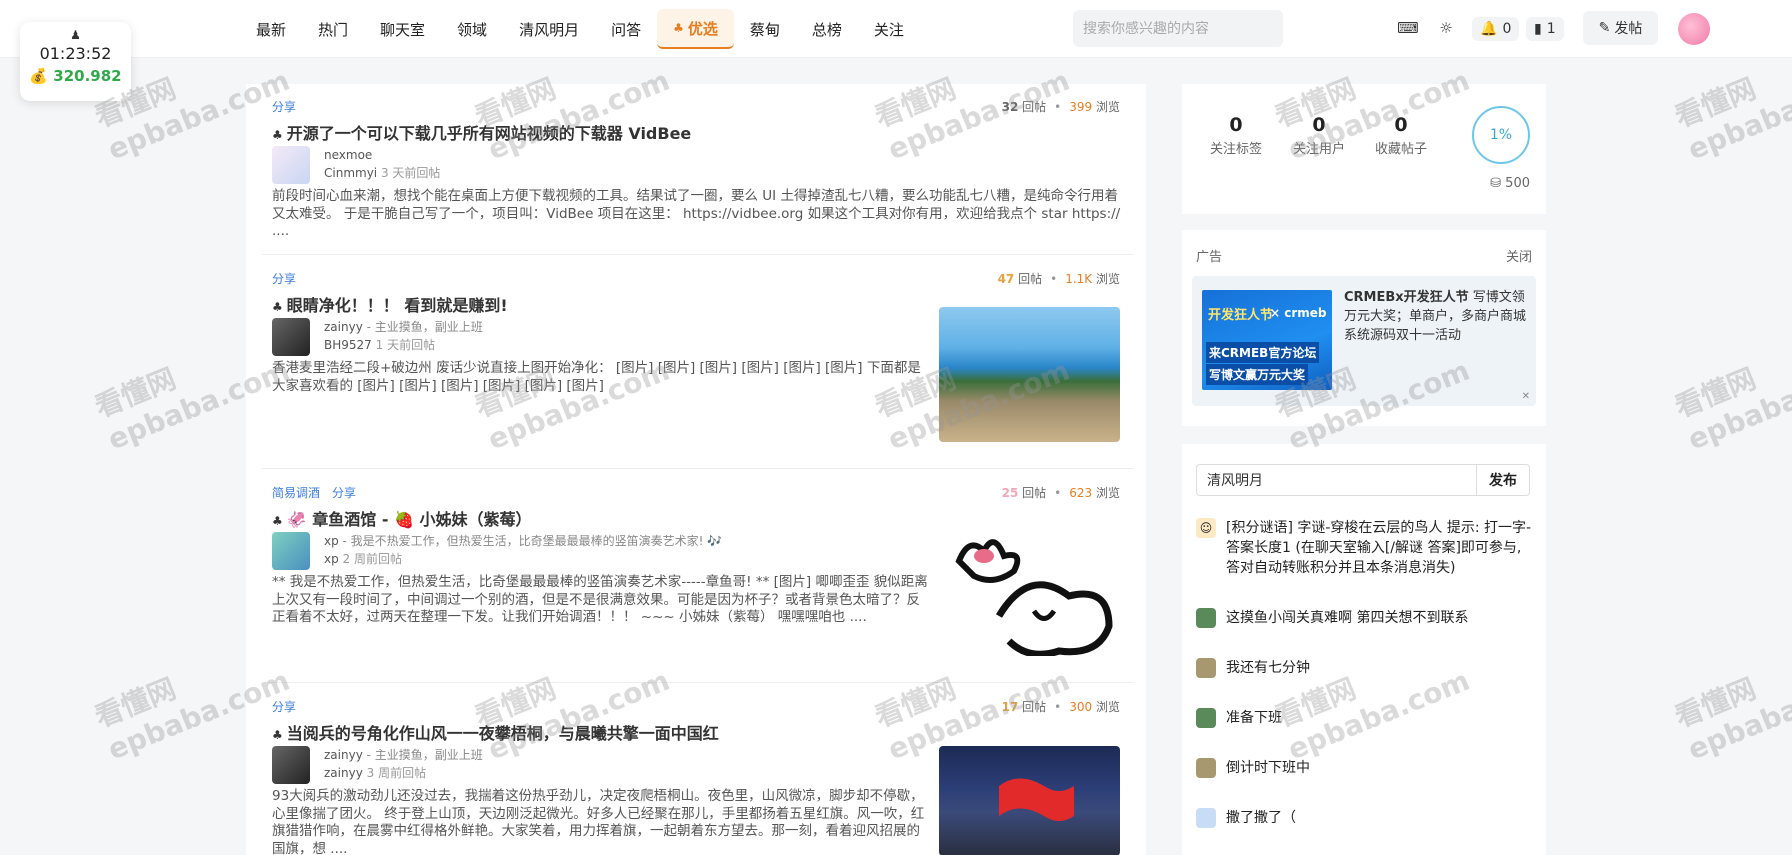 The height and width of the screenshot is (855, 1792). What do you see at coordinates (1401, 135) in the screenshot?
I see `stat-saved-posts: 0 收藏帖子` at bounding box center [1401, 135].